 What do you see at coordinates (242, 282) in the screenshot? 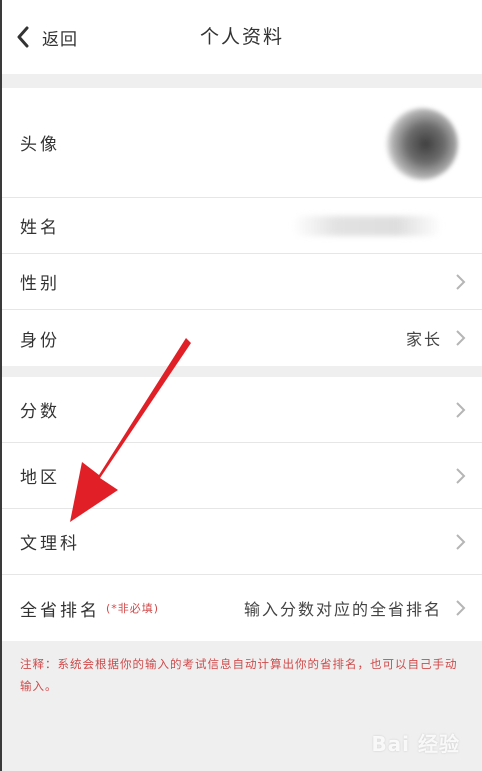
I see `gender-row: 性别` at bounding box center [242, 282].